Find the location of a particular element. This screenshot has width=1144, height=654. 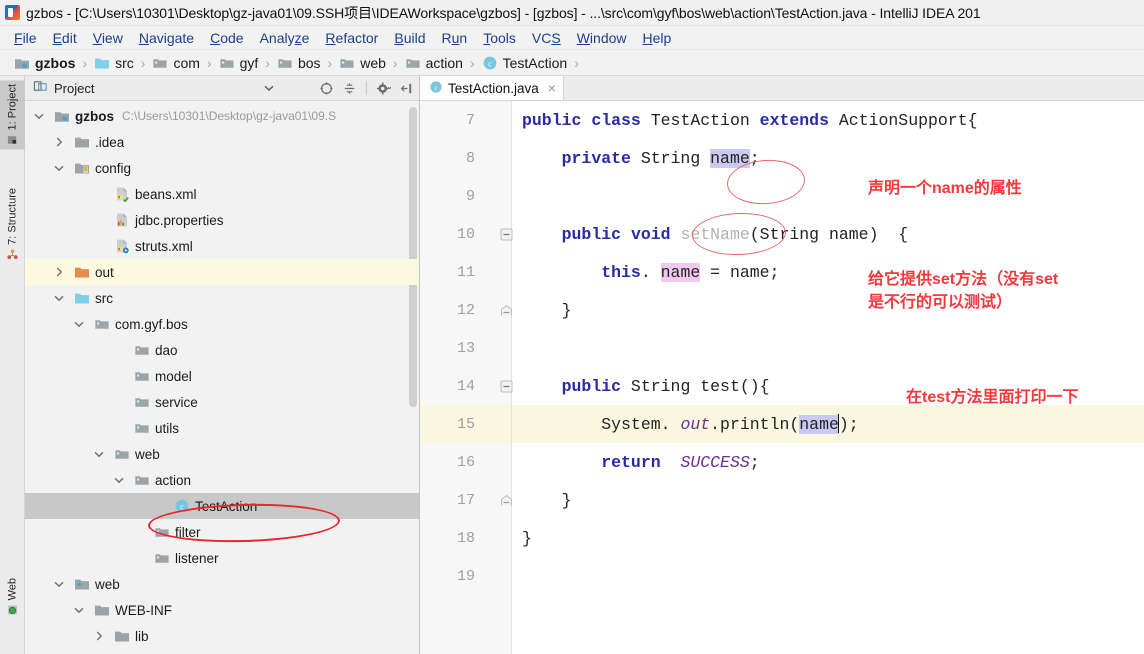

tree-node-beans-xml: beans.xml is located at coordinates (222, 194).